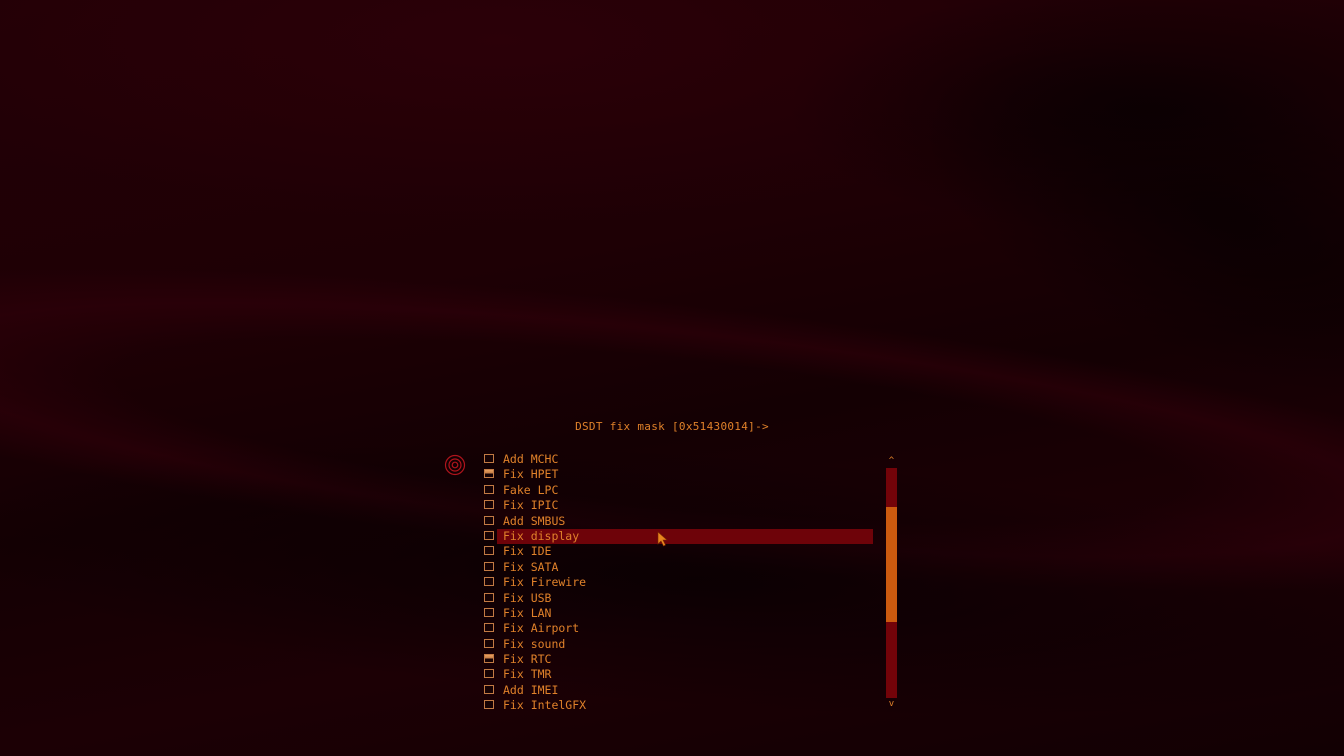 The height and width of the screenshot is (756, 1344). What do you see at coordinates (678, 474) in the screenshot?
I see `menu-item: Fix HPET` at bounding box center [678, 474].